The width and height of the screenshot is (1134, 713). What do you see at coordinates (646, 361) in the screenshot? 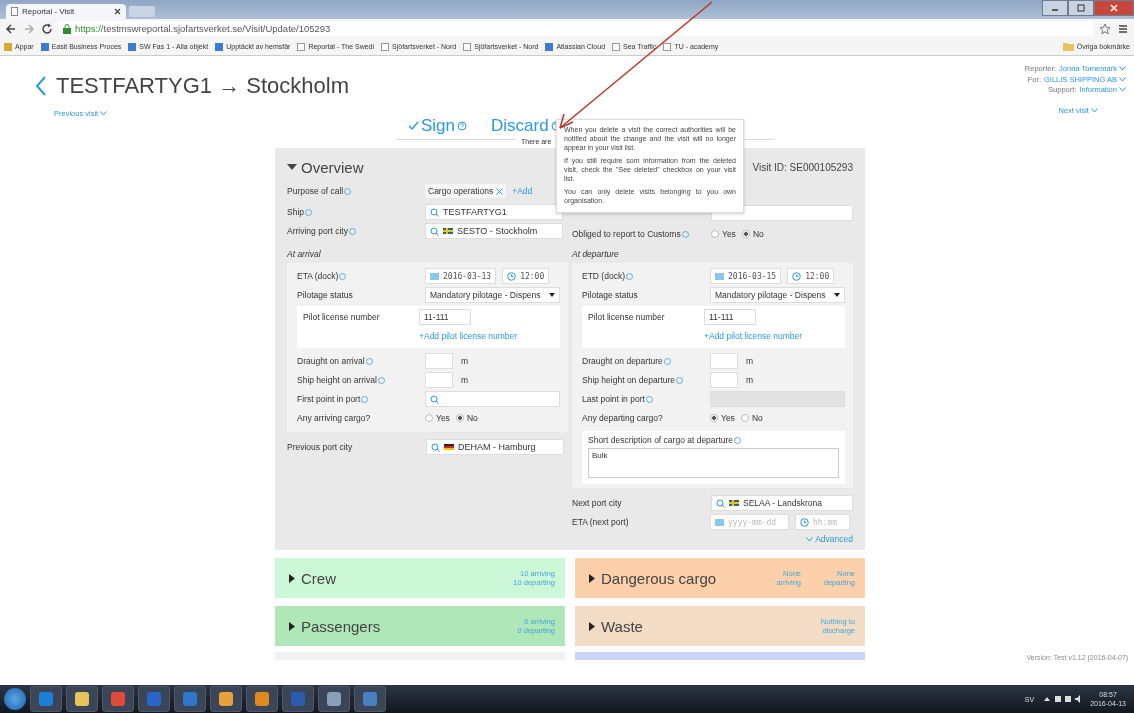
I see `field-label: Draught on departure` at bounding box center [646, 361].